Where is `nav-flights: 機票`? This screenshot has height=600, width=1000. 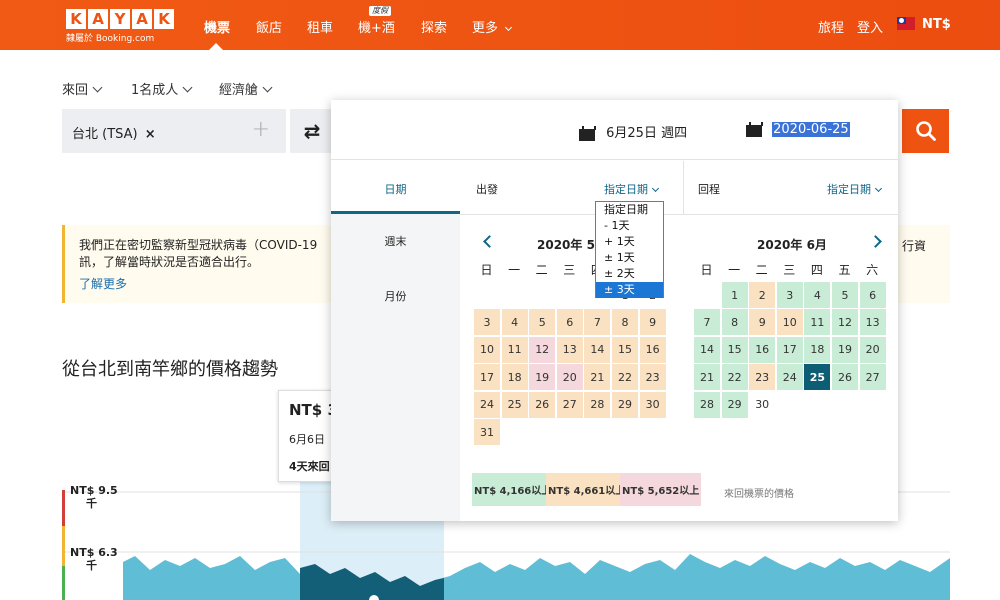
nav-flights: 機票 is located at coordinates (217, 26).